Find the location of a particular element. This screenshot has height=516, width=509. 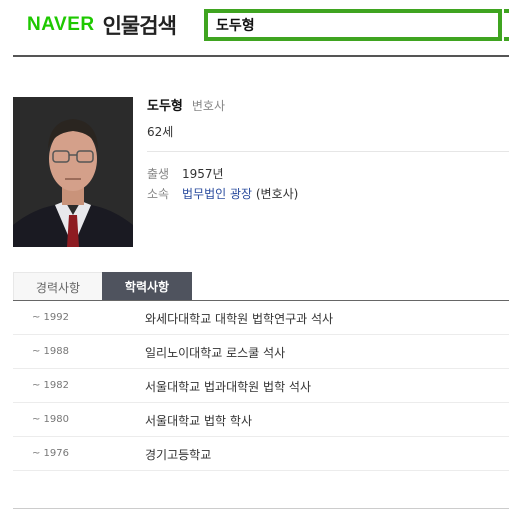

edu-school: 와세다대학교 대학원 법학연구과 석사 is located at coordinates (239, 319).